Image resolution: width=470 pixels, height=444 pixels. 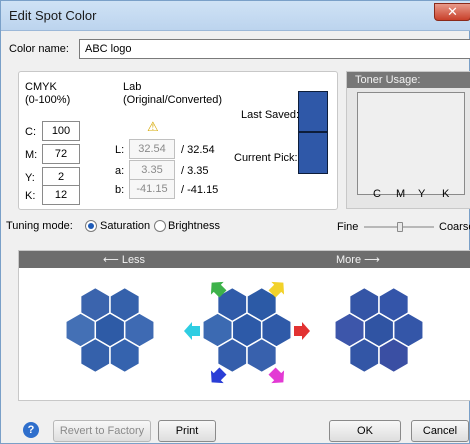 I want to click on cmyk-range: (0-100%), so click(x=48, y=100).